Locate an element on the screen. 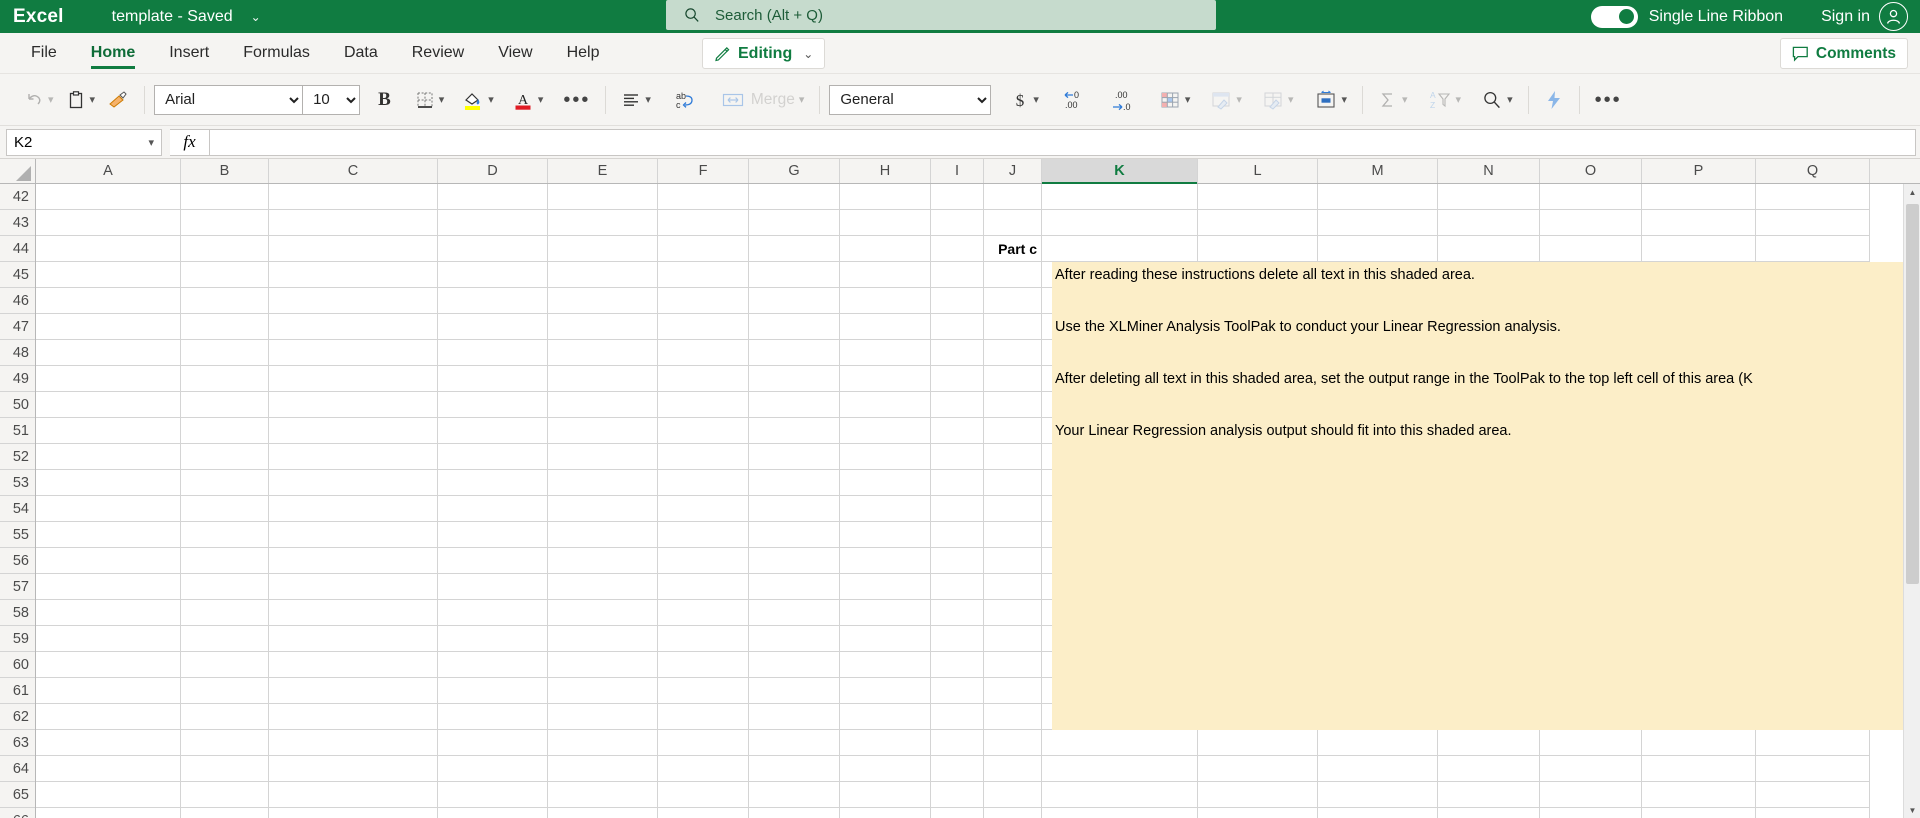 The width and height of the screenshot is (1920, 818). cell-H62 is located at coordinates (885, 717).